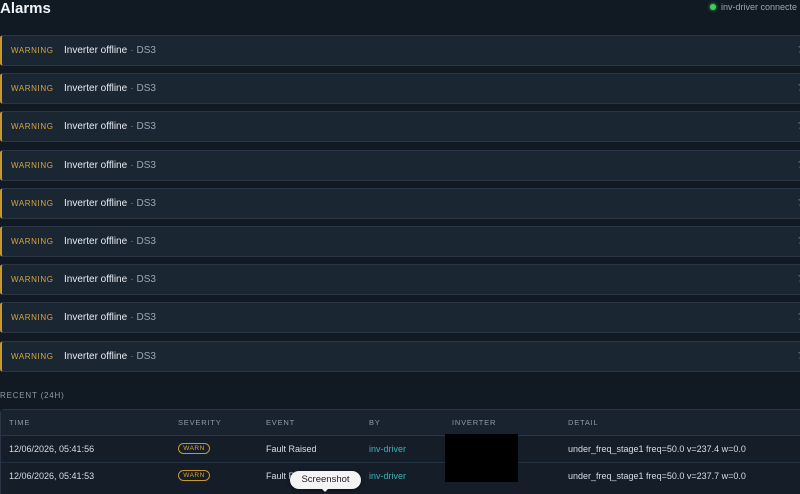 This screenshot has height=494, width=800. What do you see at coordinates (325, 480) in the screenshot?
I see `screenshot-tooltip: Screenshot` at bounding box center [325, 480].